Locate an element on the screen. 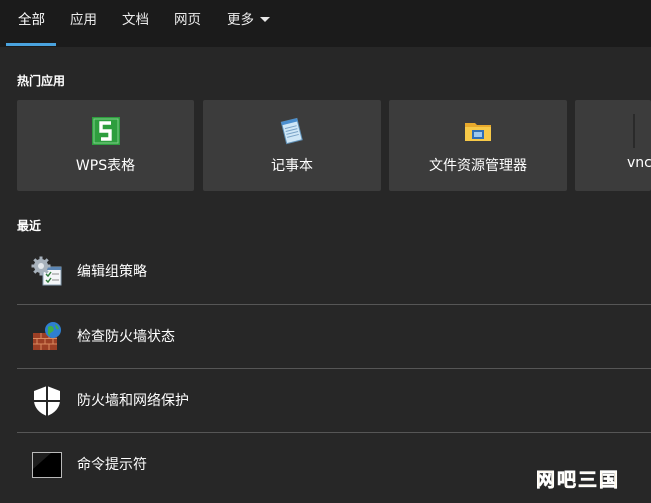 This screenshot has height=503, width=651. notepad-icon is located at coordinates (291, 131).